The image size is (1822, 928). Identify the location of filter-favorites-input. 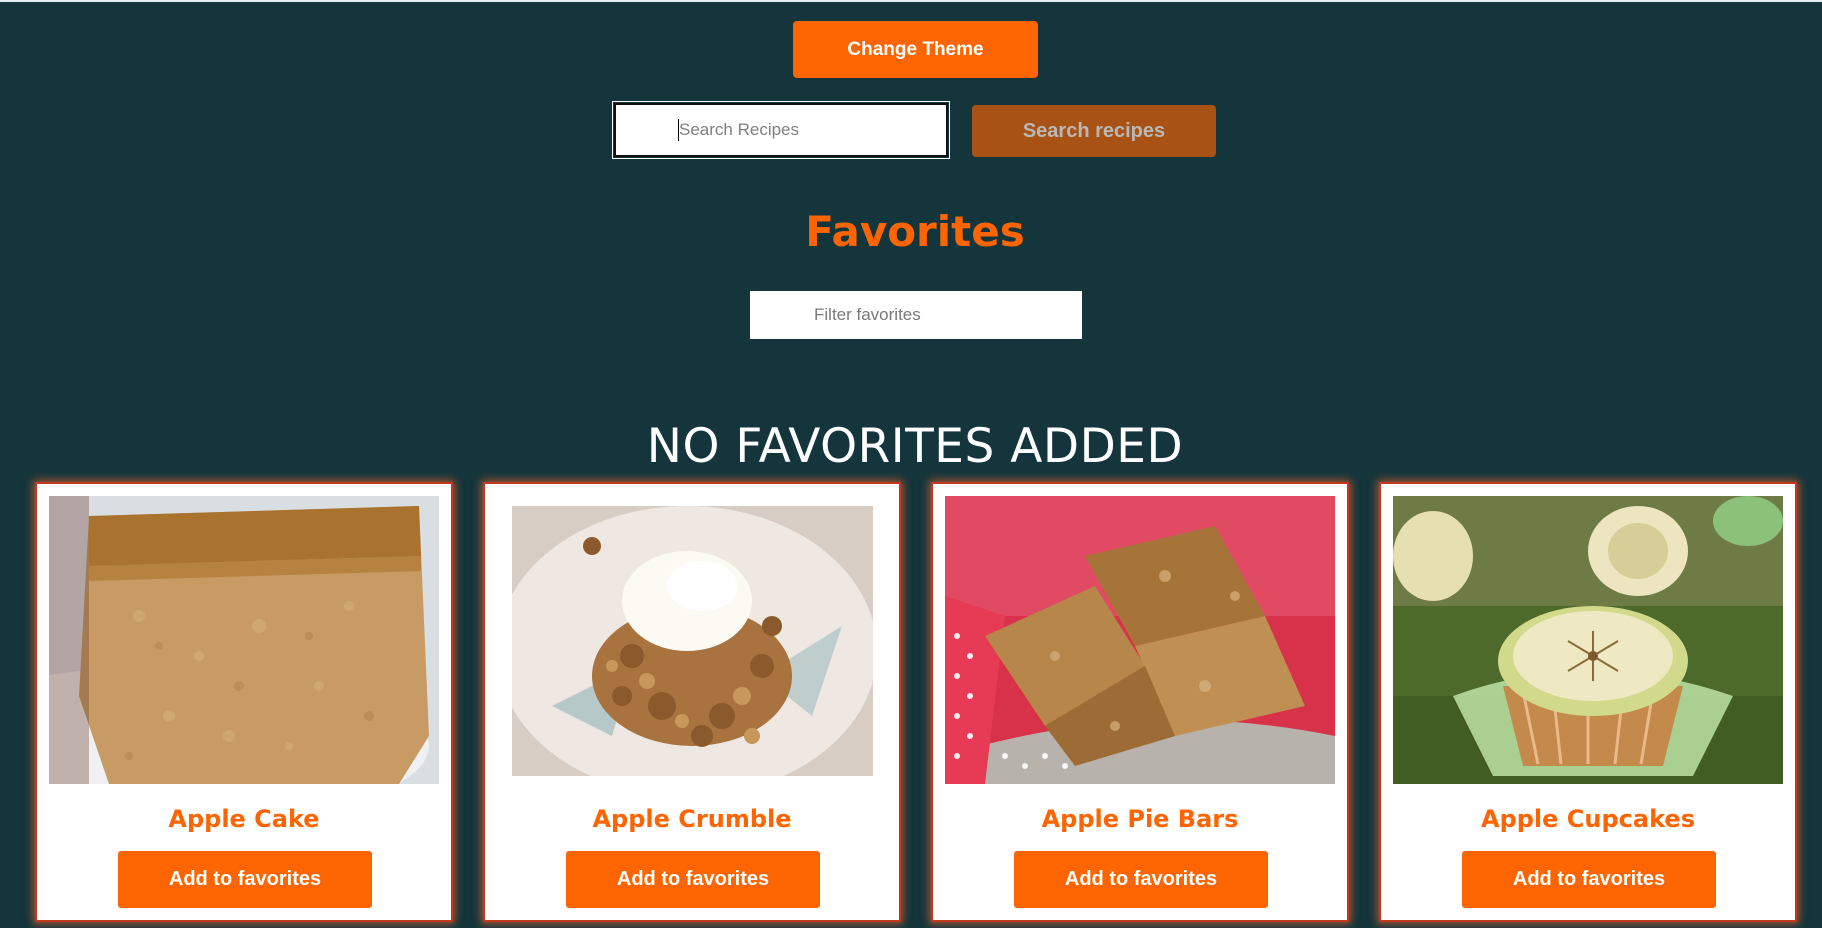
(916, 315).